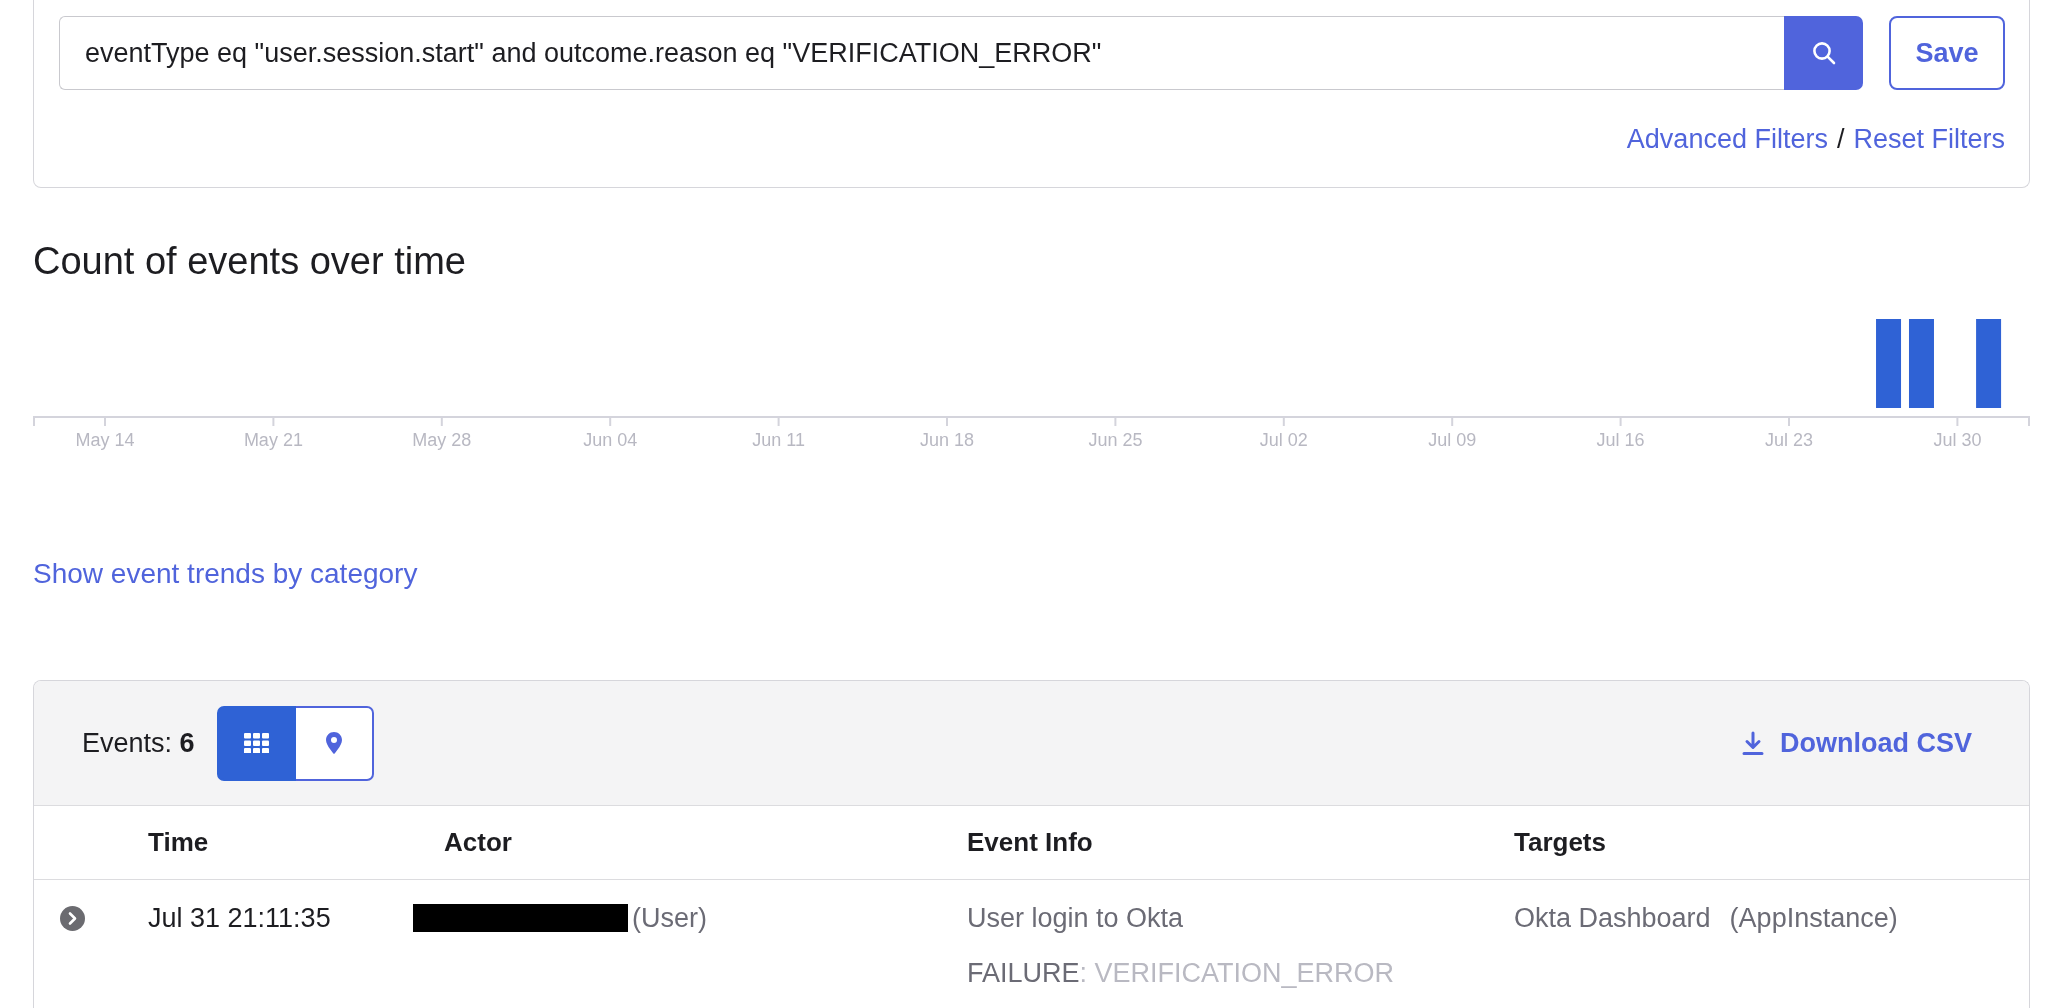 This screenshot has height=1008, width=2048. Describe the element at coordinates (1957, 439) in the screenshot. I see `axis-label: Jul 30` at that location.